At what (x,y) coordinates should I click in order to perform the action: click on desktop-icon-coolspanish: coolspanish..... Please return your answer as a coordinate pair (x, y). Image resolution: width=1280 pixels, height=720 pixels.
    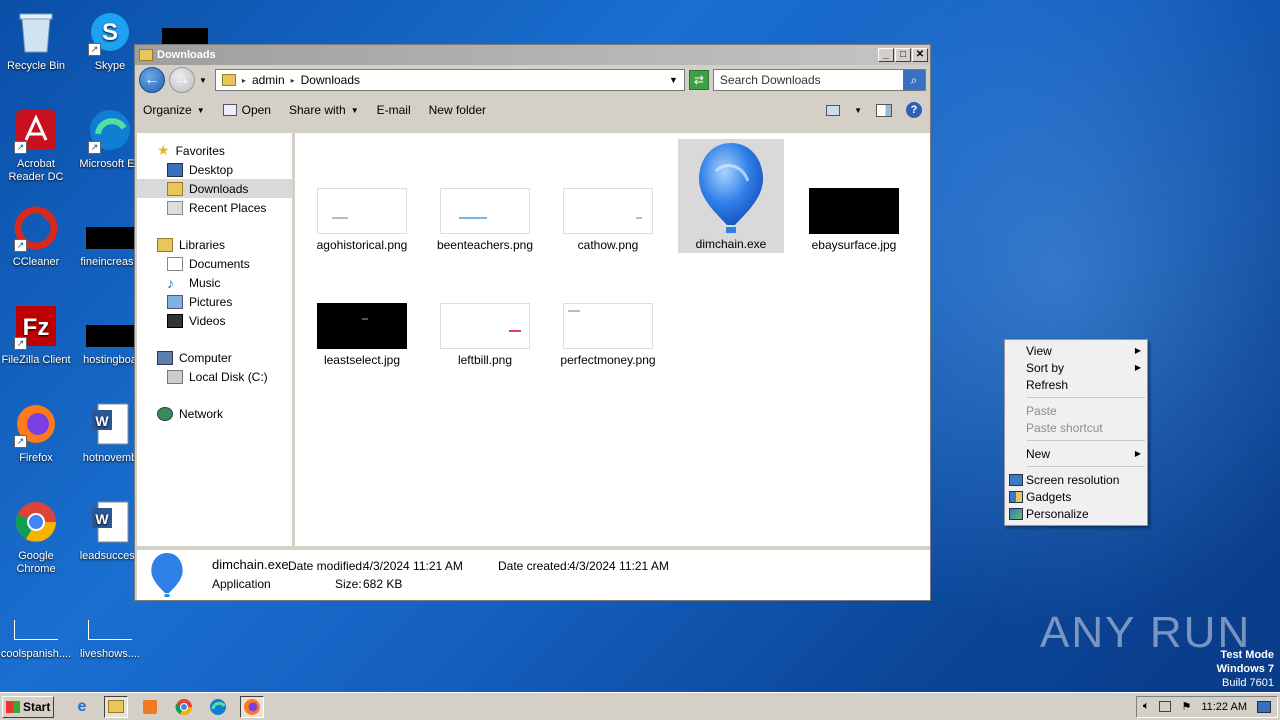
    Looking at the image, I should click on (36, 628).